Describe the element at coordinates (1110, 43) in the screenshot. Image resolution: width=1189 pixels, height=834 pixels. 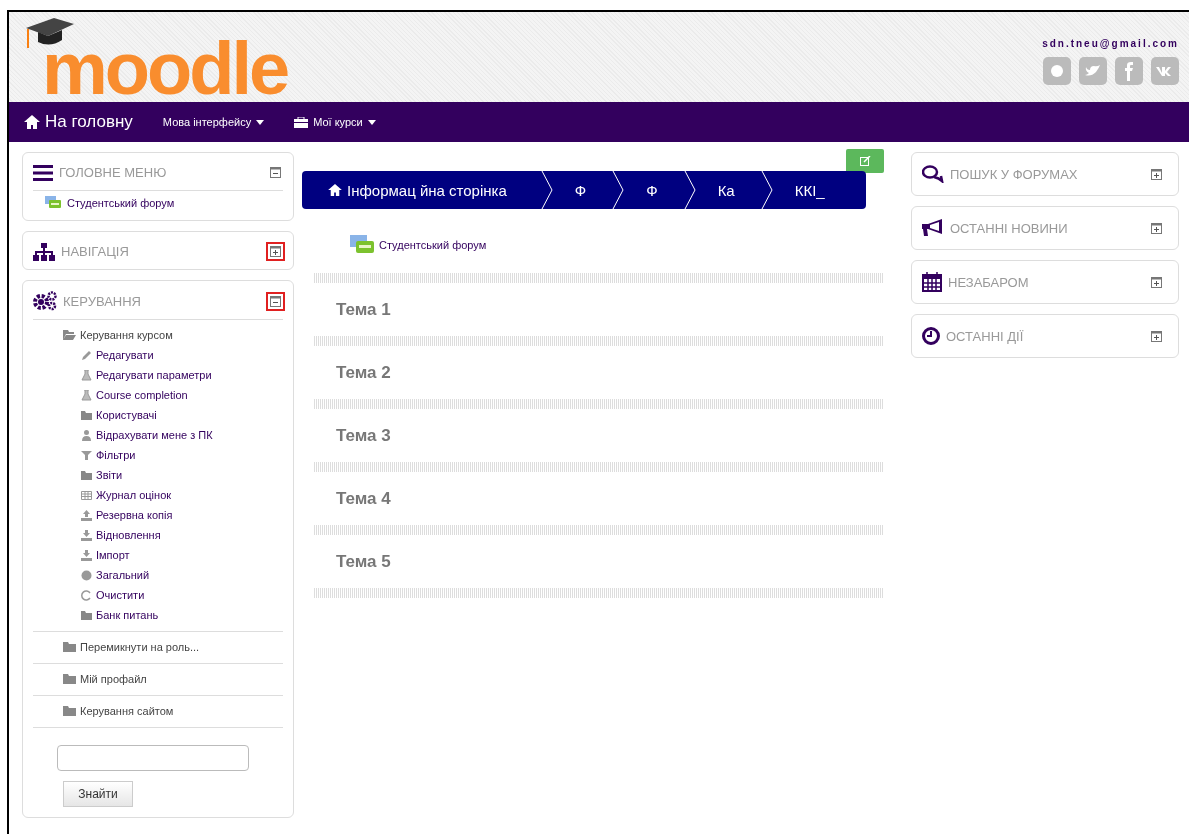
I see `email-text: sdn.tneu@gmail.com` at that location.